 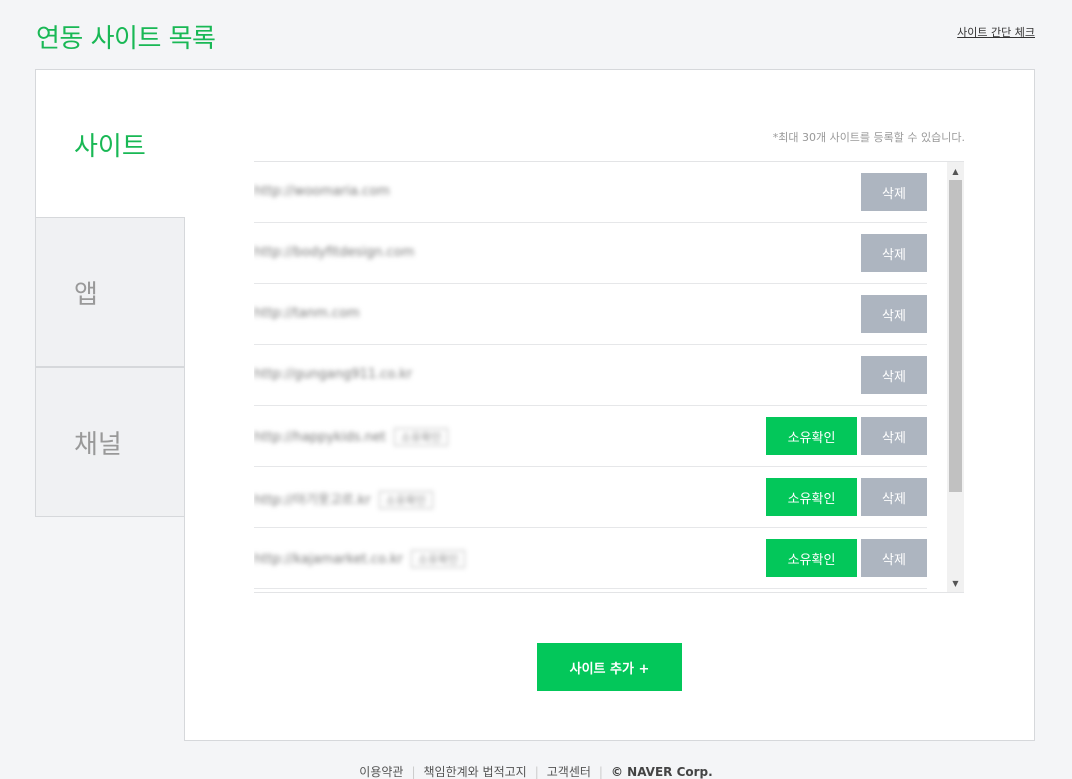 I want to click on site-row: http://woomaria.com 삭제, so click(x=590, y=192).